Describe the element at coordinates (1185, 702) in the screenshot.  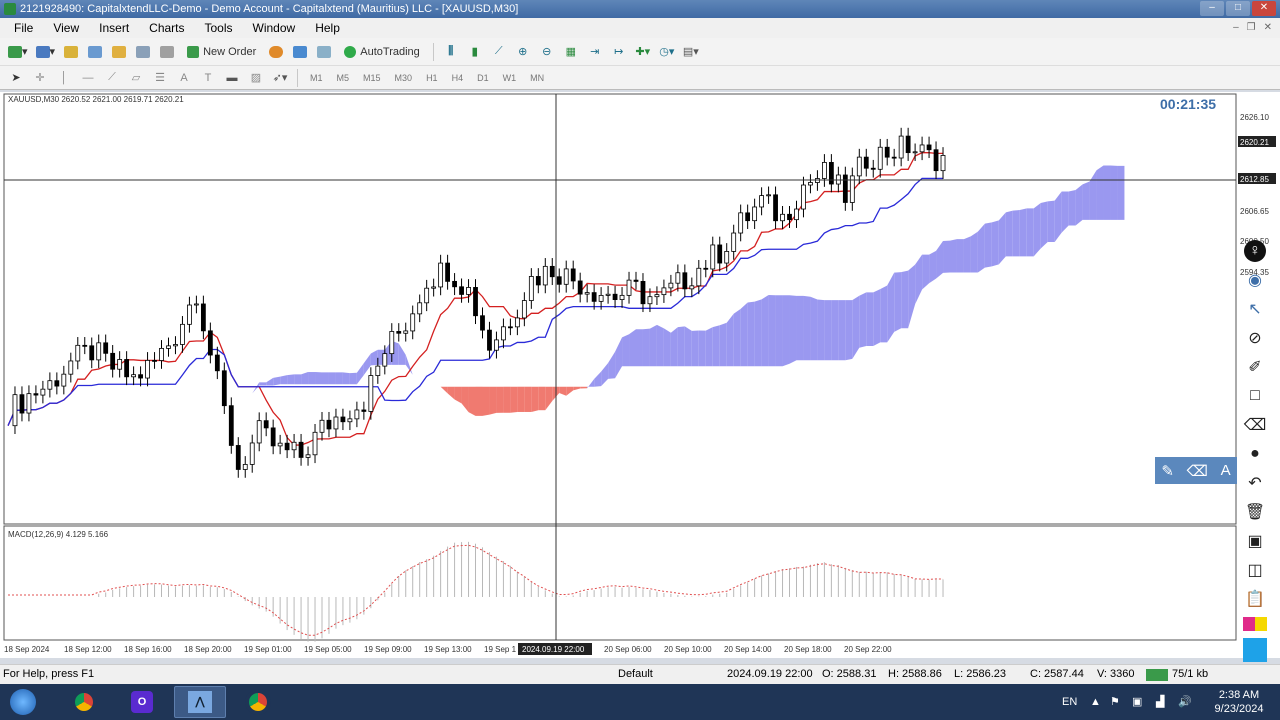
I see `volume-icon: 🔊` at that location.